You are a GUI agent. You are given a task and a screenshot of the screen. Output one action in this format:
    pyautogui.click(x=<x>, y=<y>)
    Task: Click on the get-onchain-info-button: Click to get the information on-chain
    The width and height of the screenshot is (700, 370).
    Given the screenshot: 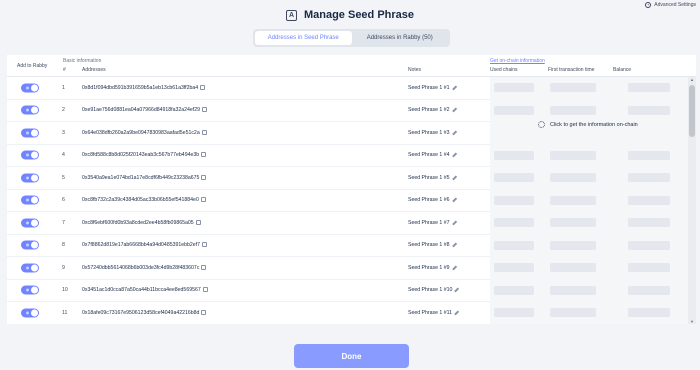 What is the action you would take?
    pyautogui.click(x=588, y=124)
    